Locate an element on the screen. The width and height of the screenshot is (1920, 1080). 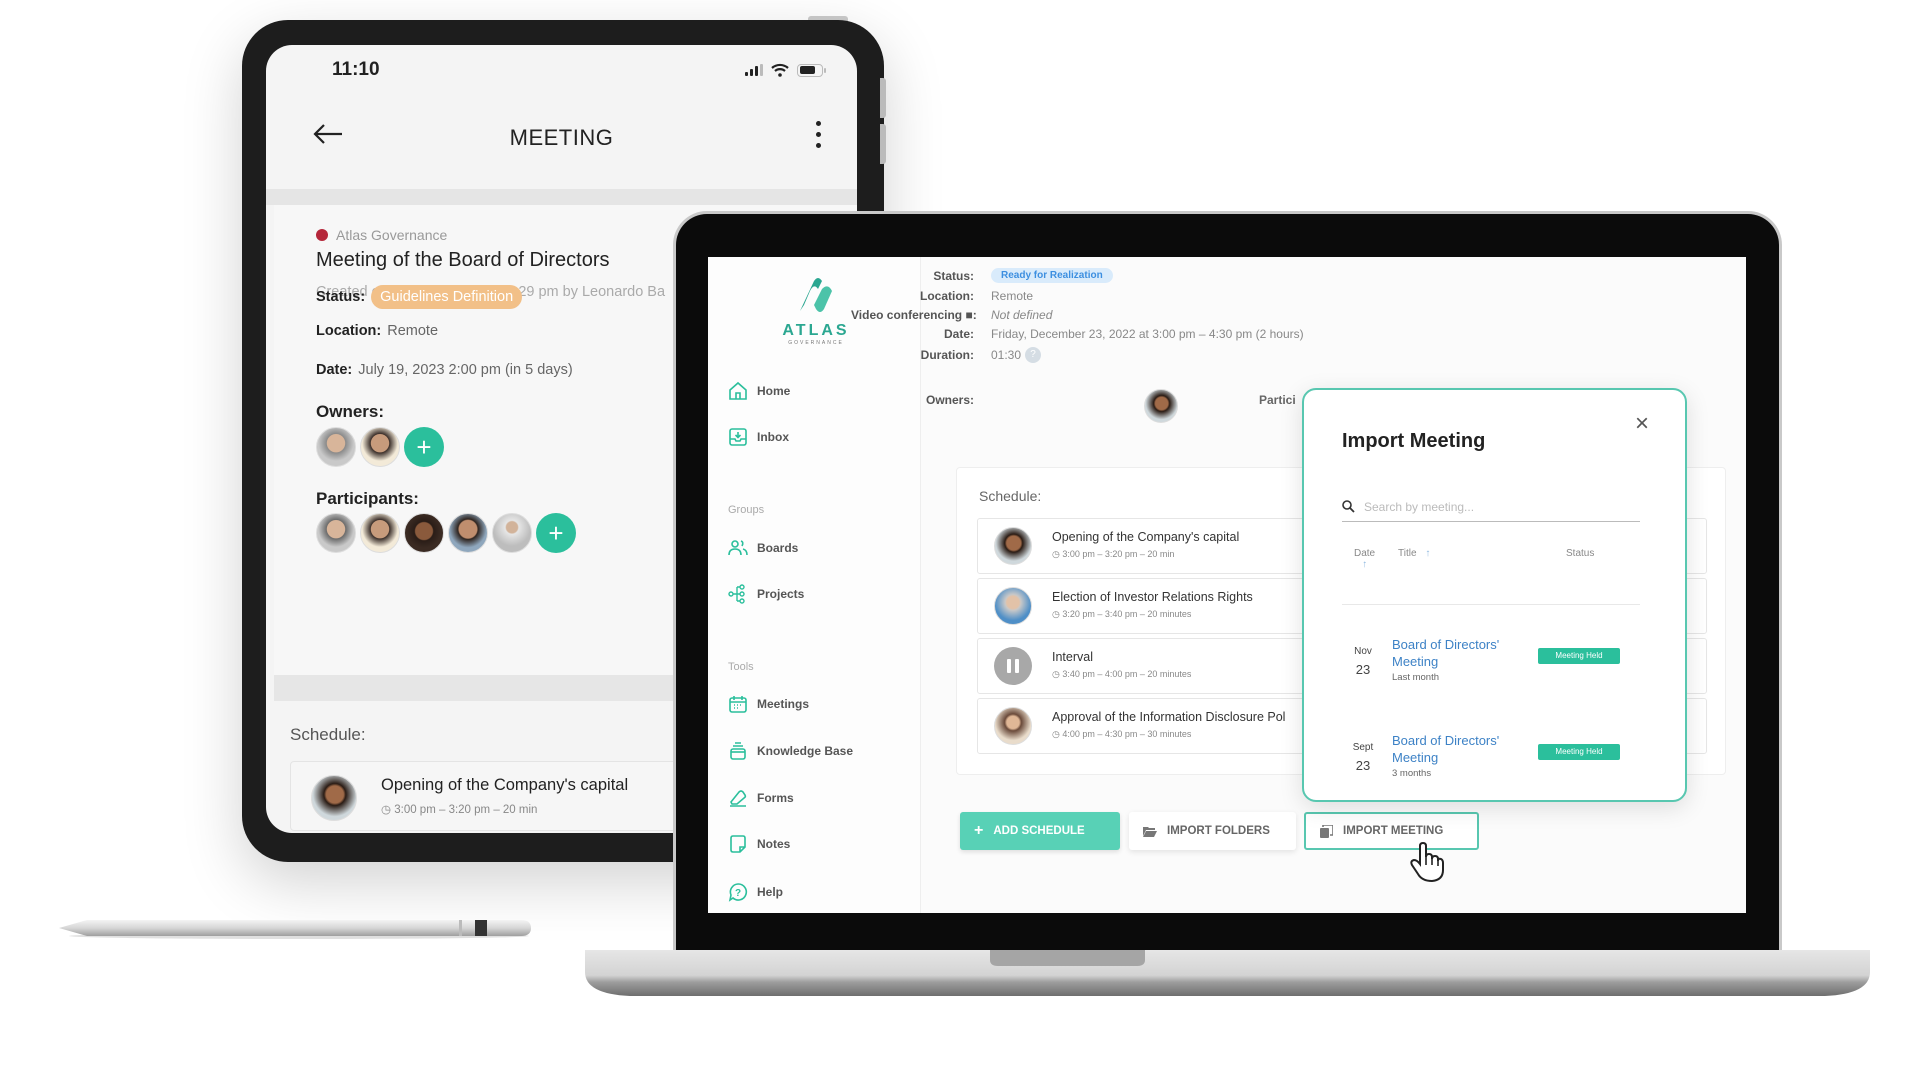
column-status: Status is located at coordinates (1580, 553).